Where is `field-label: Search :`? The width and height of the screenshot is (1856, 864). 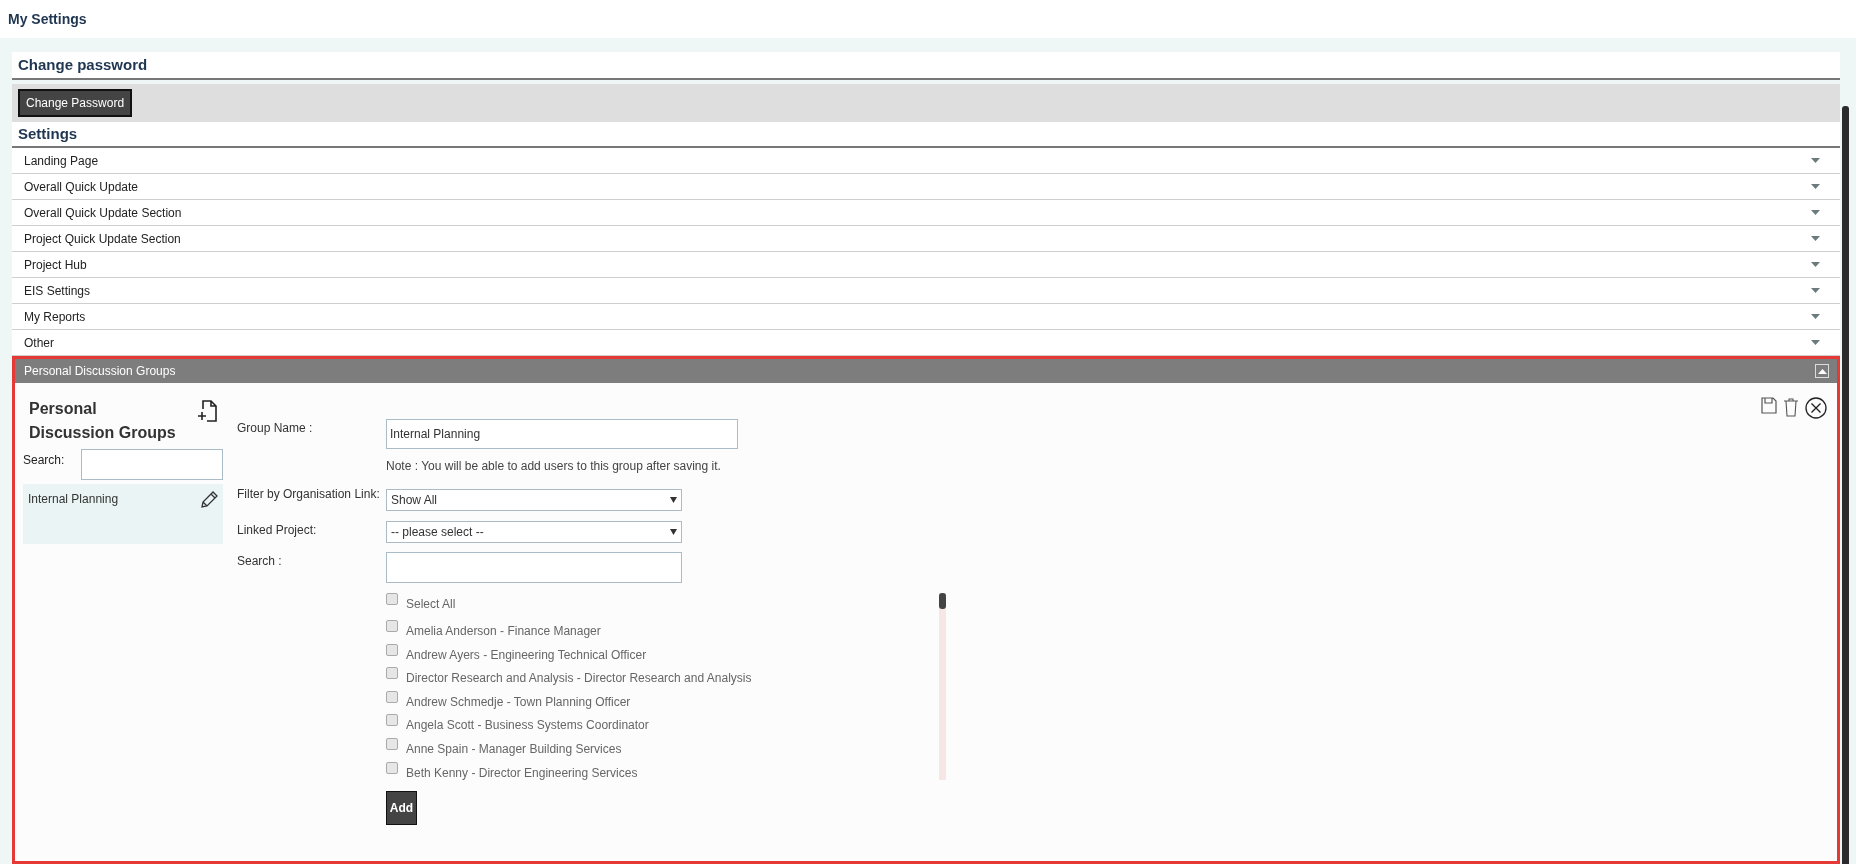
field-label: Search : is located at coordinates (260, 561).